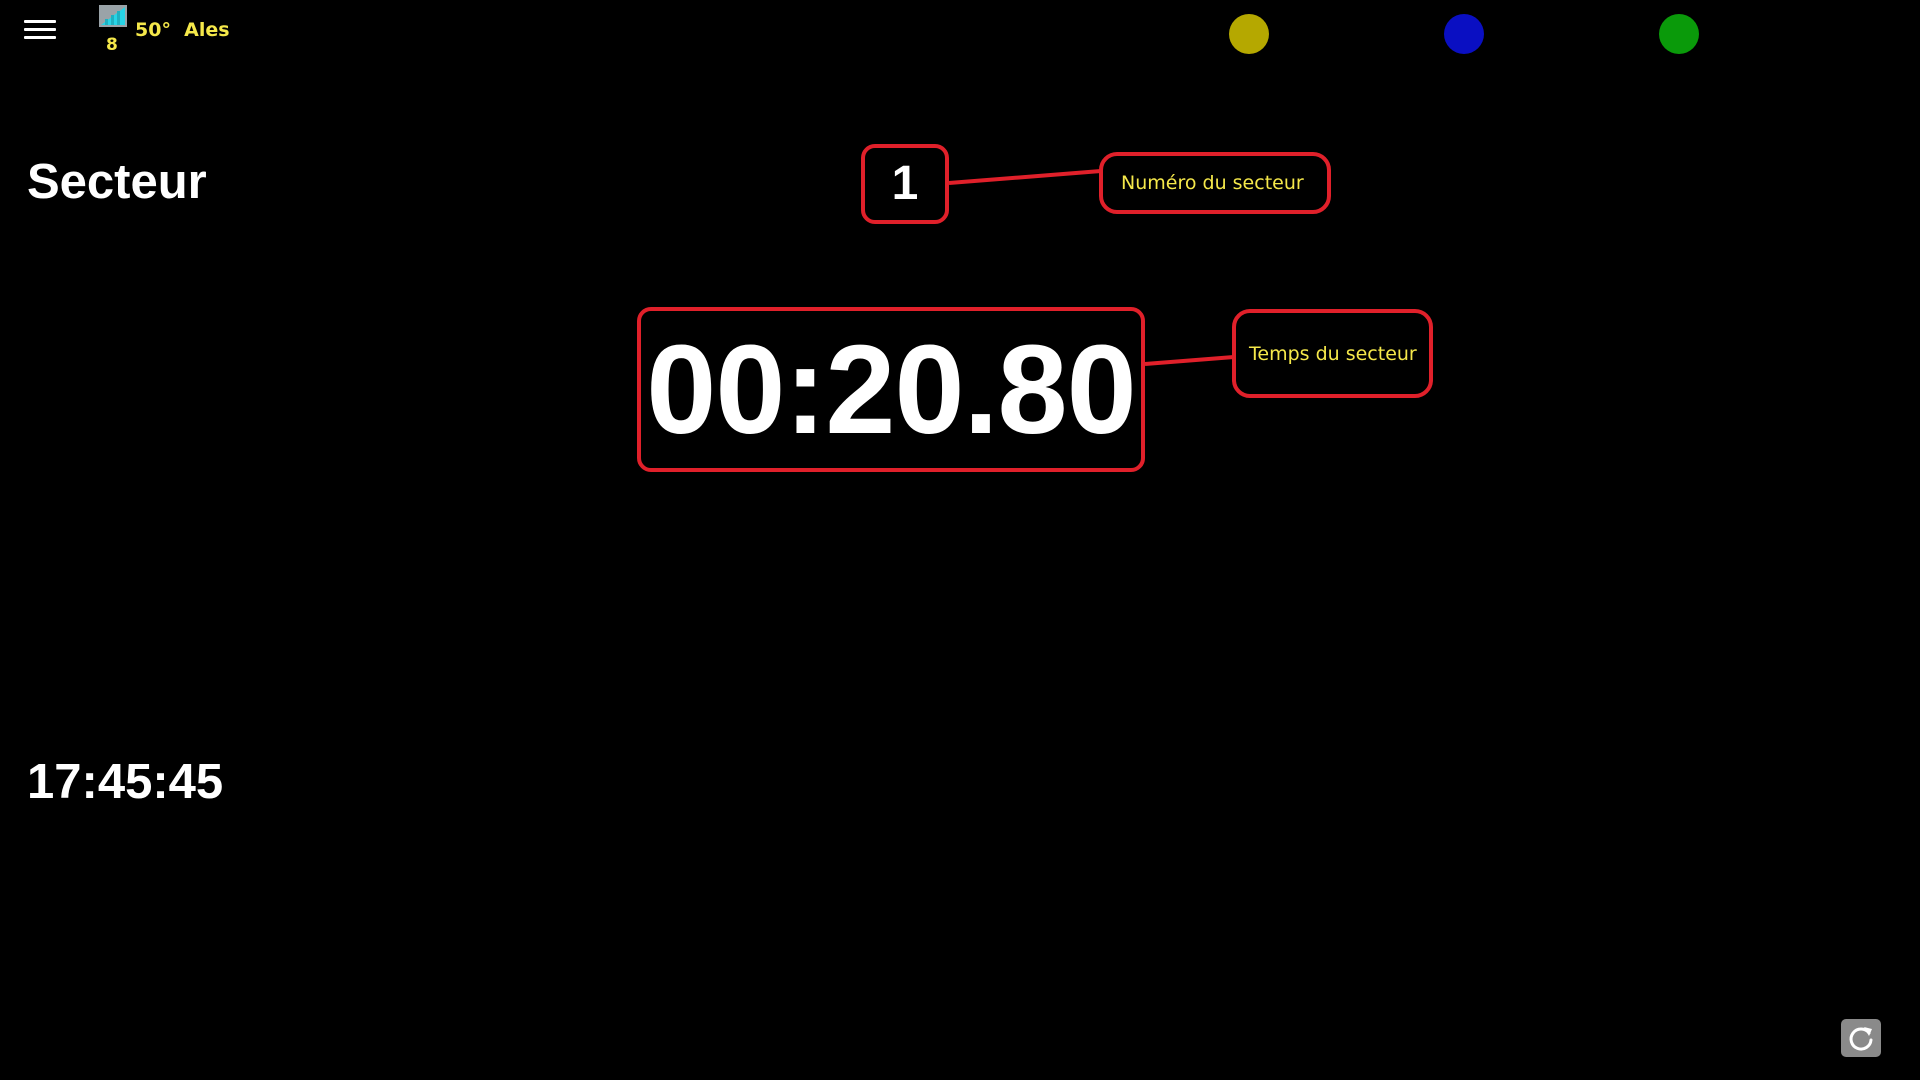 The height and width of the screenshot is (1080, 1920). Describe the element at coordinates (113, 16) in the screenshot. I see `signal-strength-icon` at that location.